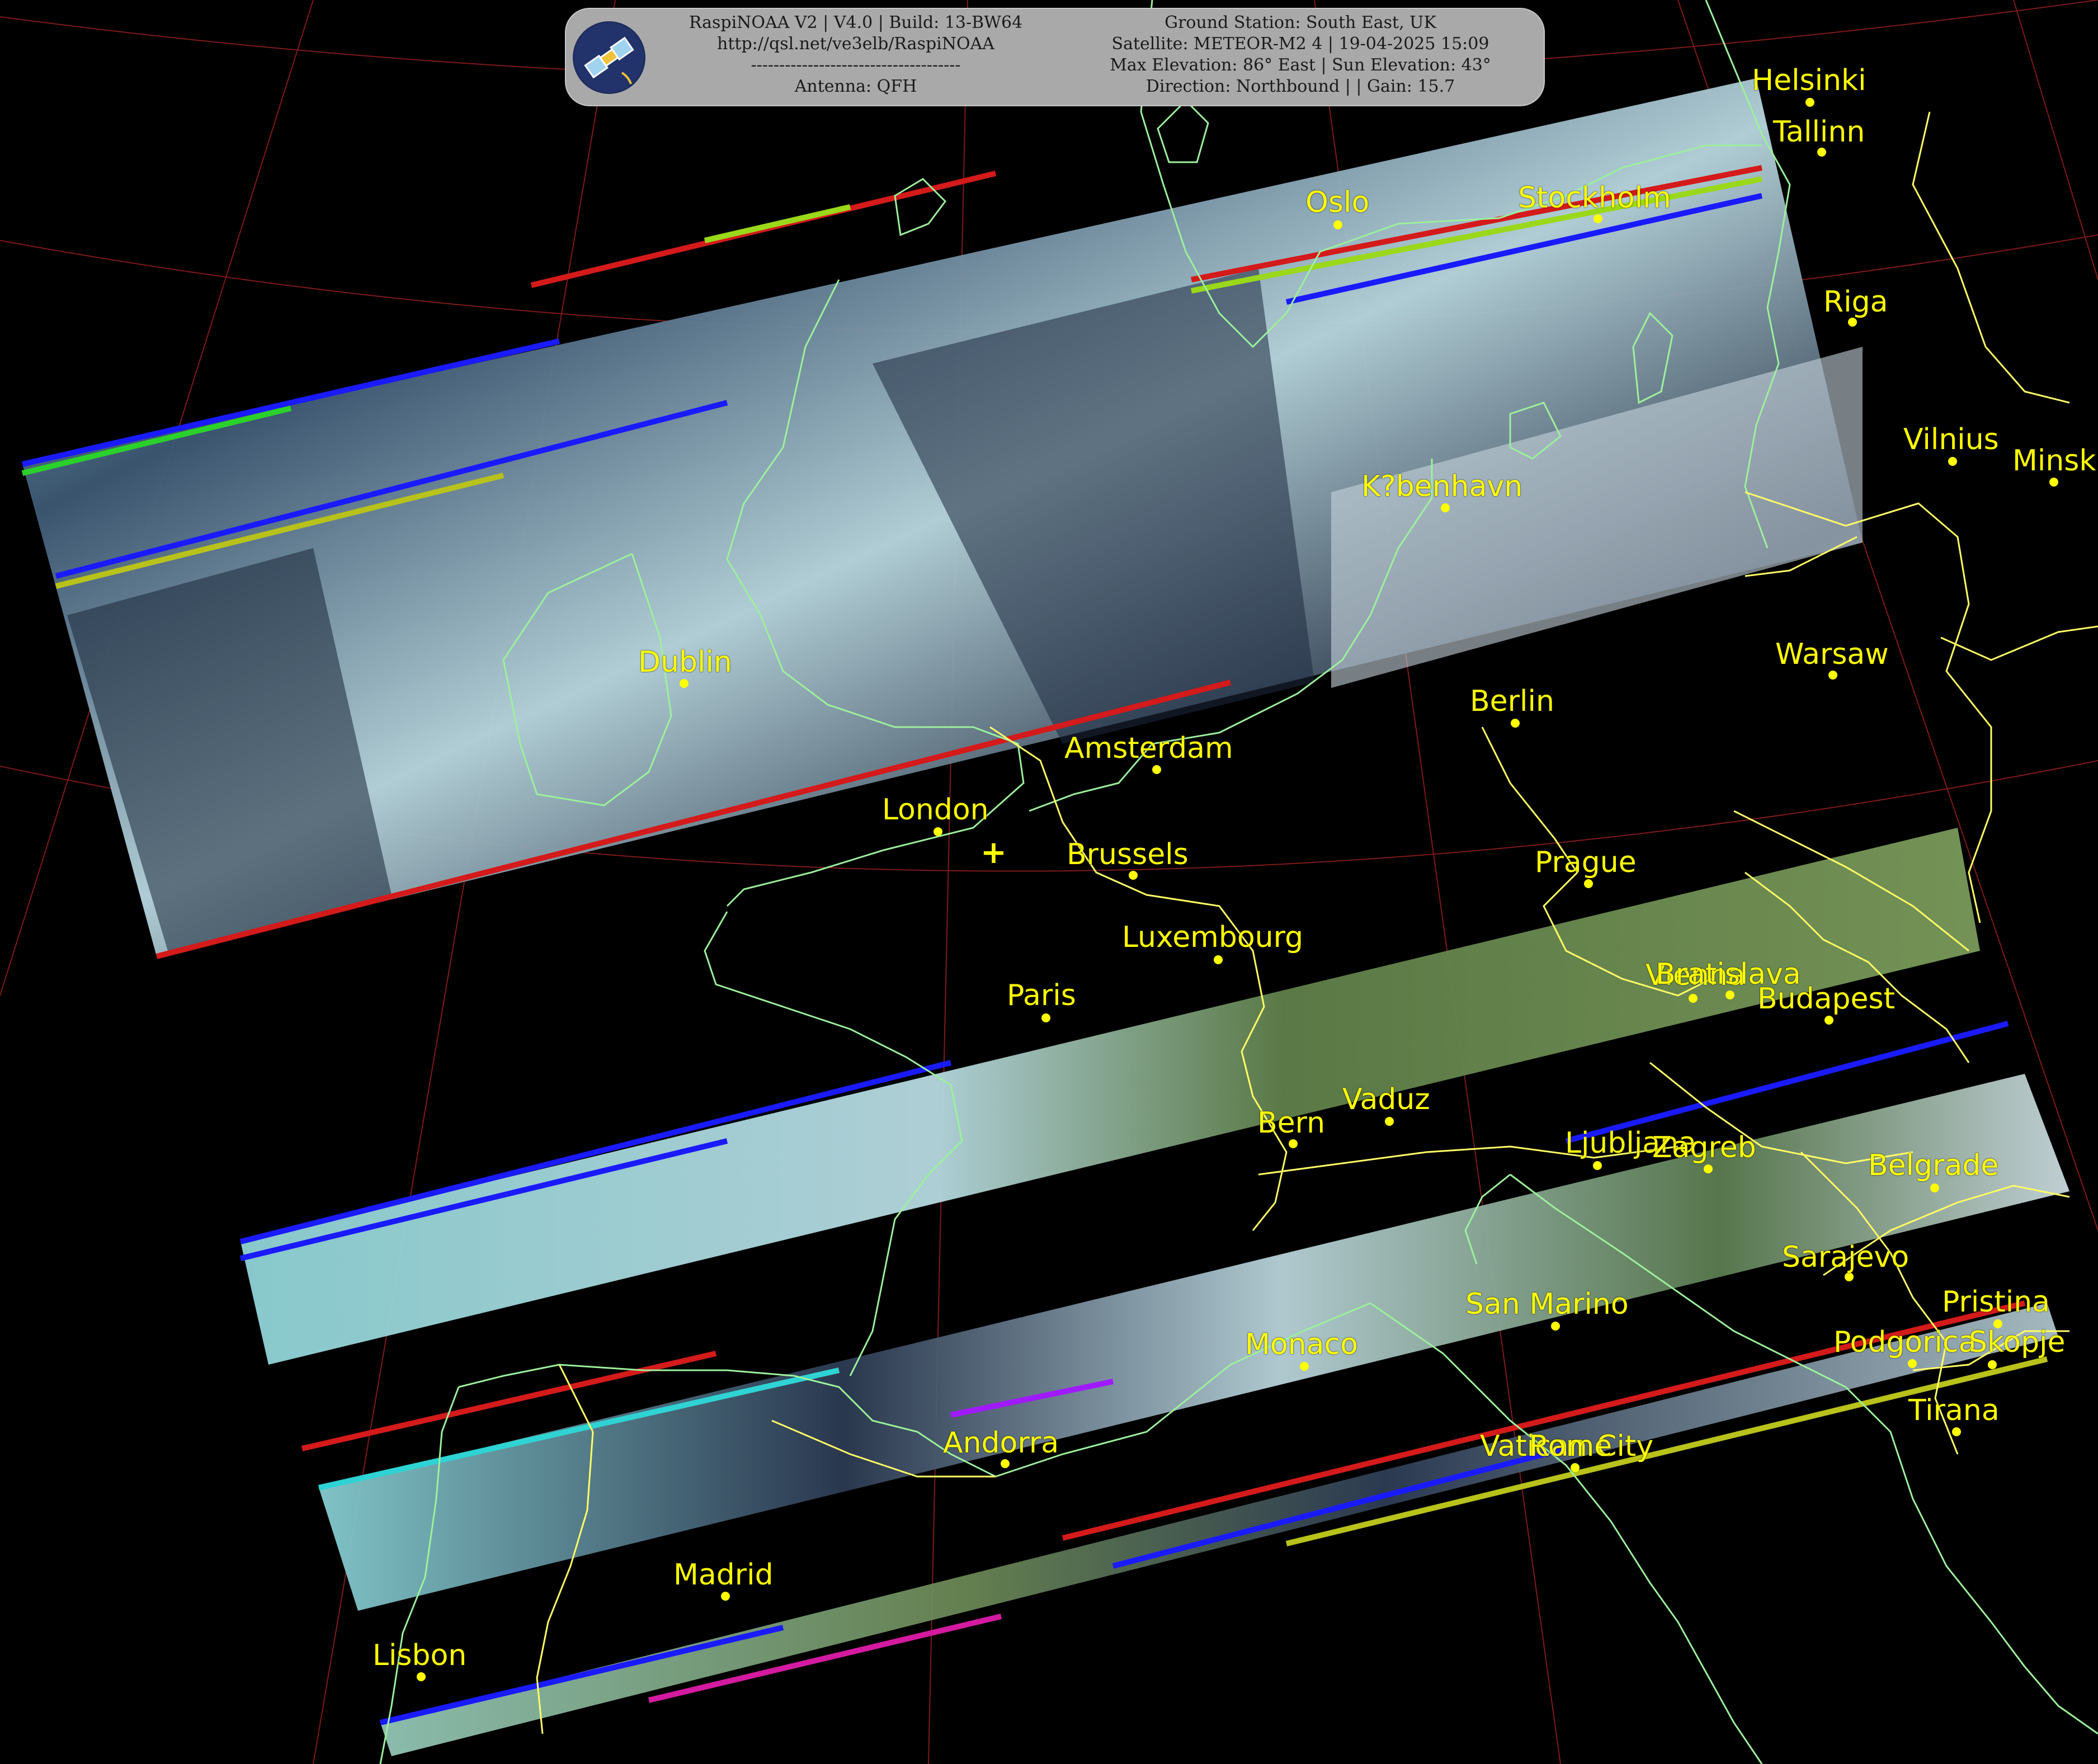 The width and height of the screenshot is (2098, 1764). What do you see at coordinates (1586, 862) in the screenshot?
I see `city-label-prague: Prague` at bounding box center [1586, 862].